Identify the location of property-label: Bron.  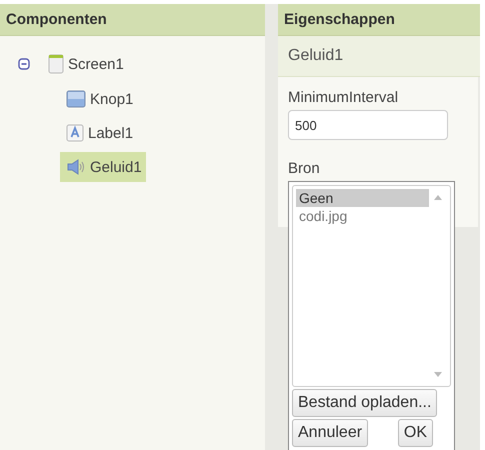
(304, 168).